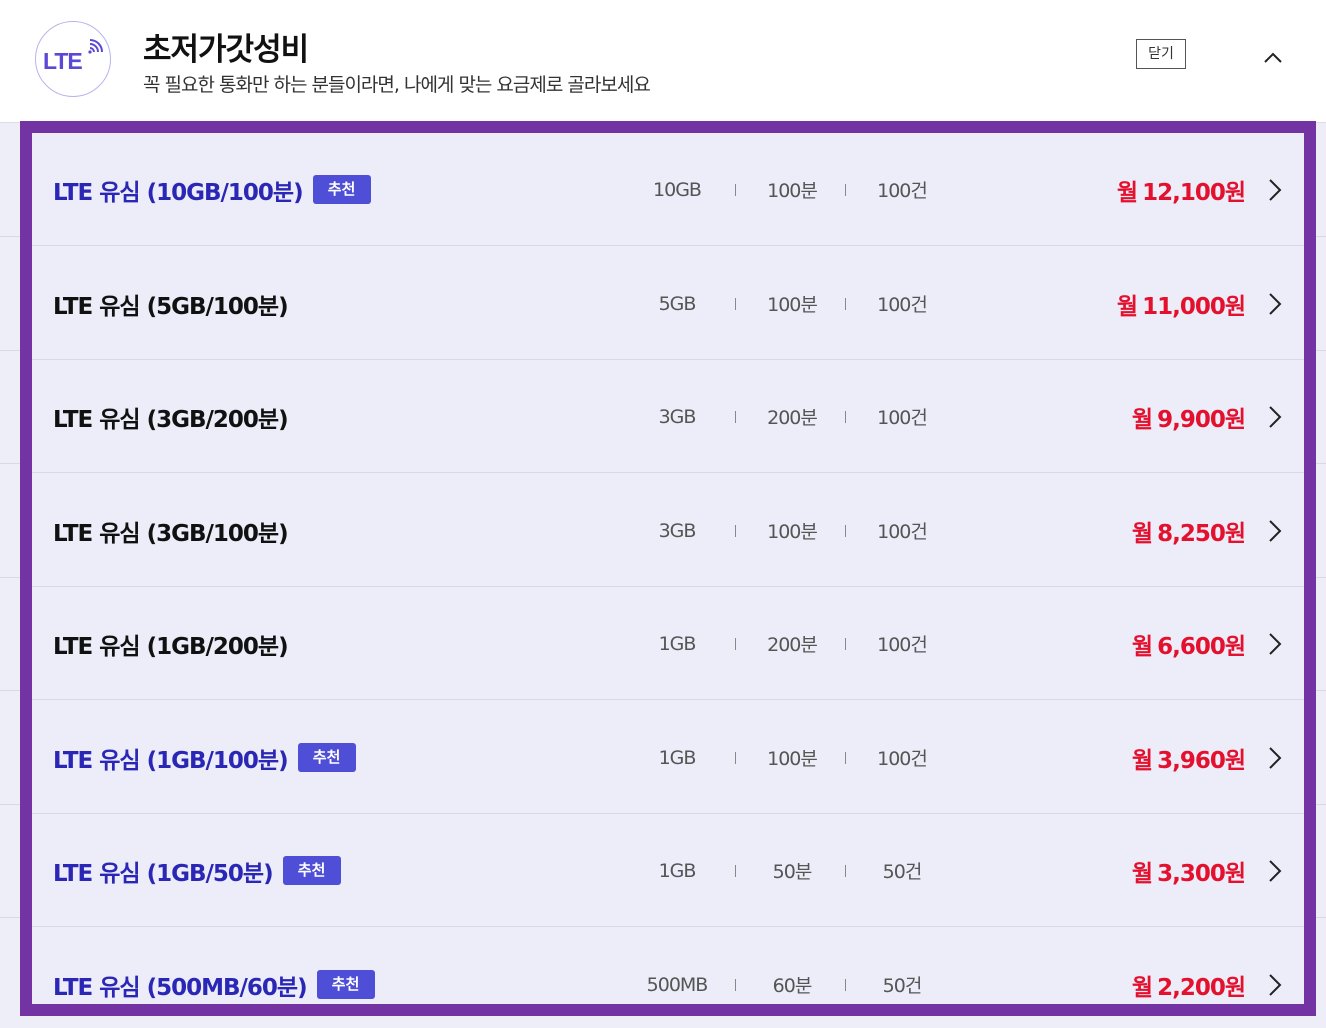  What do you see at coordinates (226, 50) in the screenshot?
I see `section-title: 초저가갓성비` at bounding box center [226, 50].